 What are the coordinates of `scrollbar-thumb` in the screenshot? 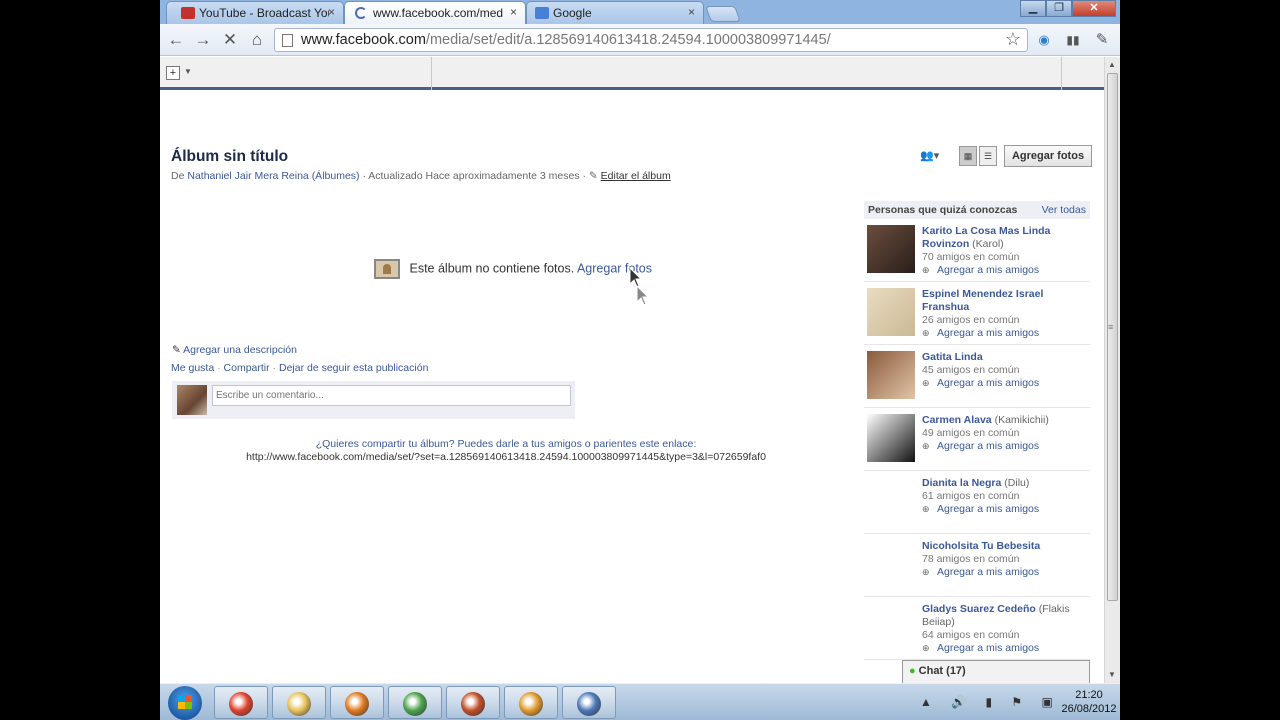 It's located at (1112, 337).